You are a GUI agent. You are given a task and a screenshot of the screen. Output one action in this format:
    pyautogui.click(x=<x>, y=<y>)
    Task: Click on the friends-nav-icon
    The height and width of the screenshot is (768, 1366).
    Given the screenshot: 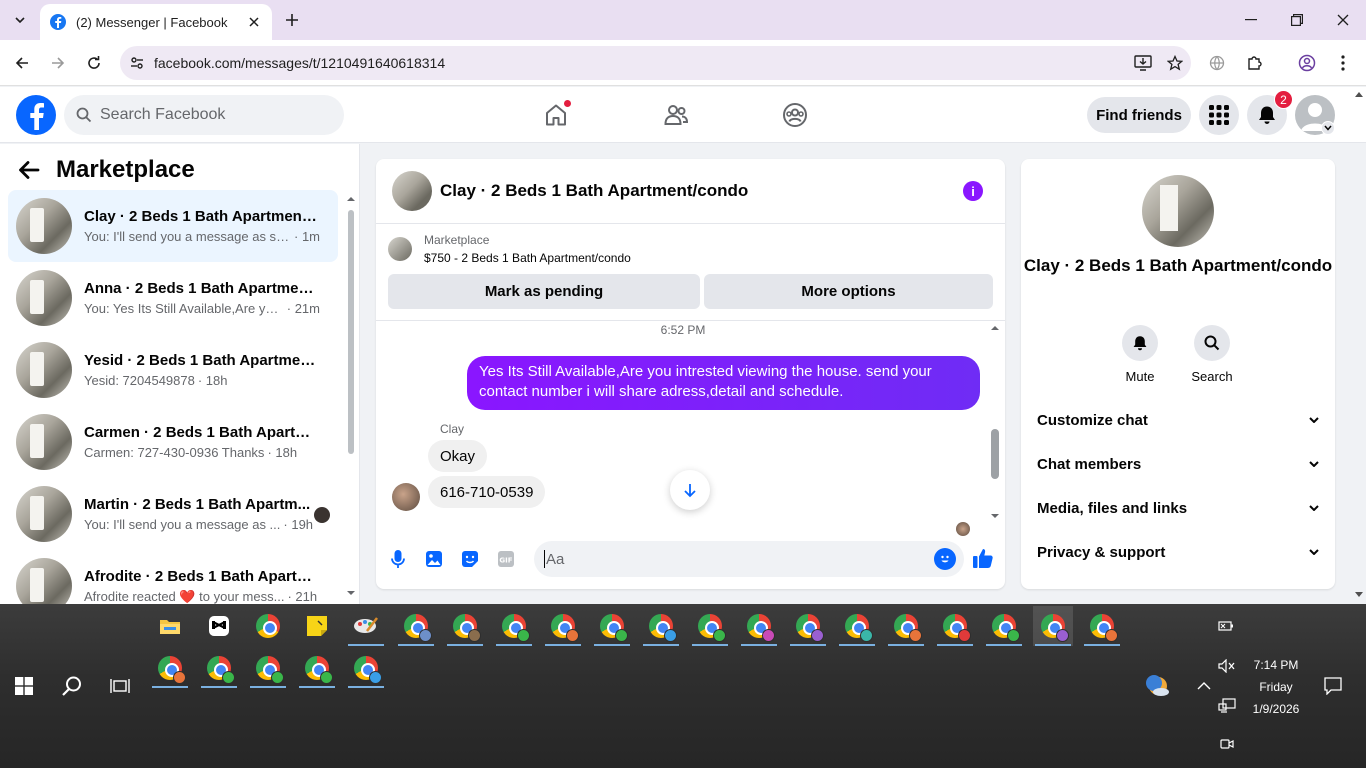 What is the action you would take?
    pyautogui.click(x=676, y=115)
    